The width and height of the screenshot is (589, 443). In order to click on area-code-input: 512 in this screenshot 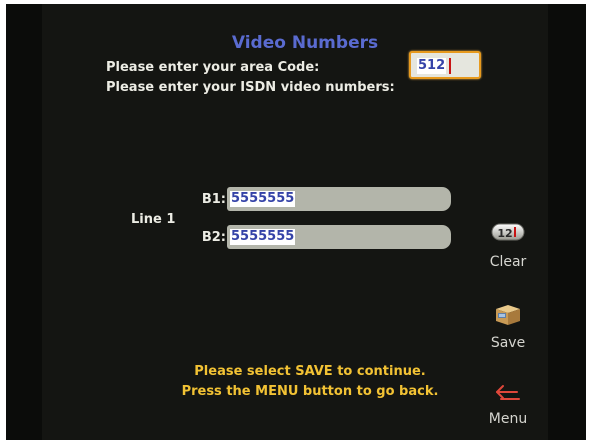, I will do `click(445, 65)`.